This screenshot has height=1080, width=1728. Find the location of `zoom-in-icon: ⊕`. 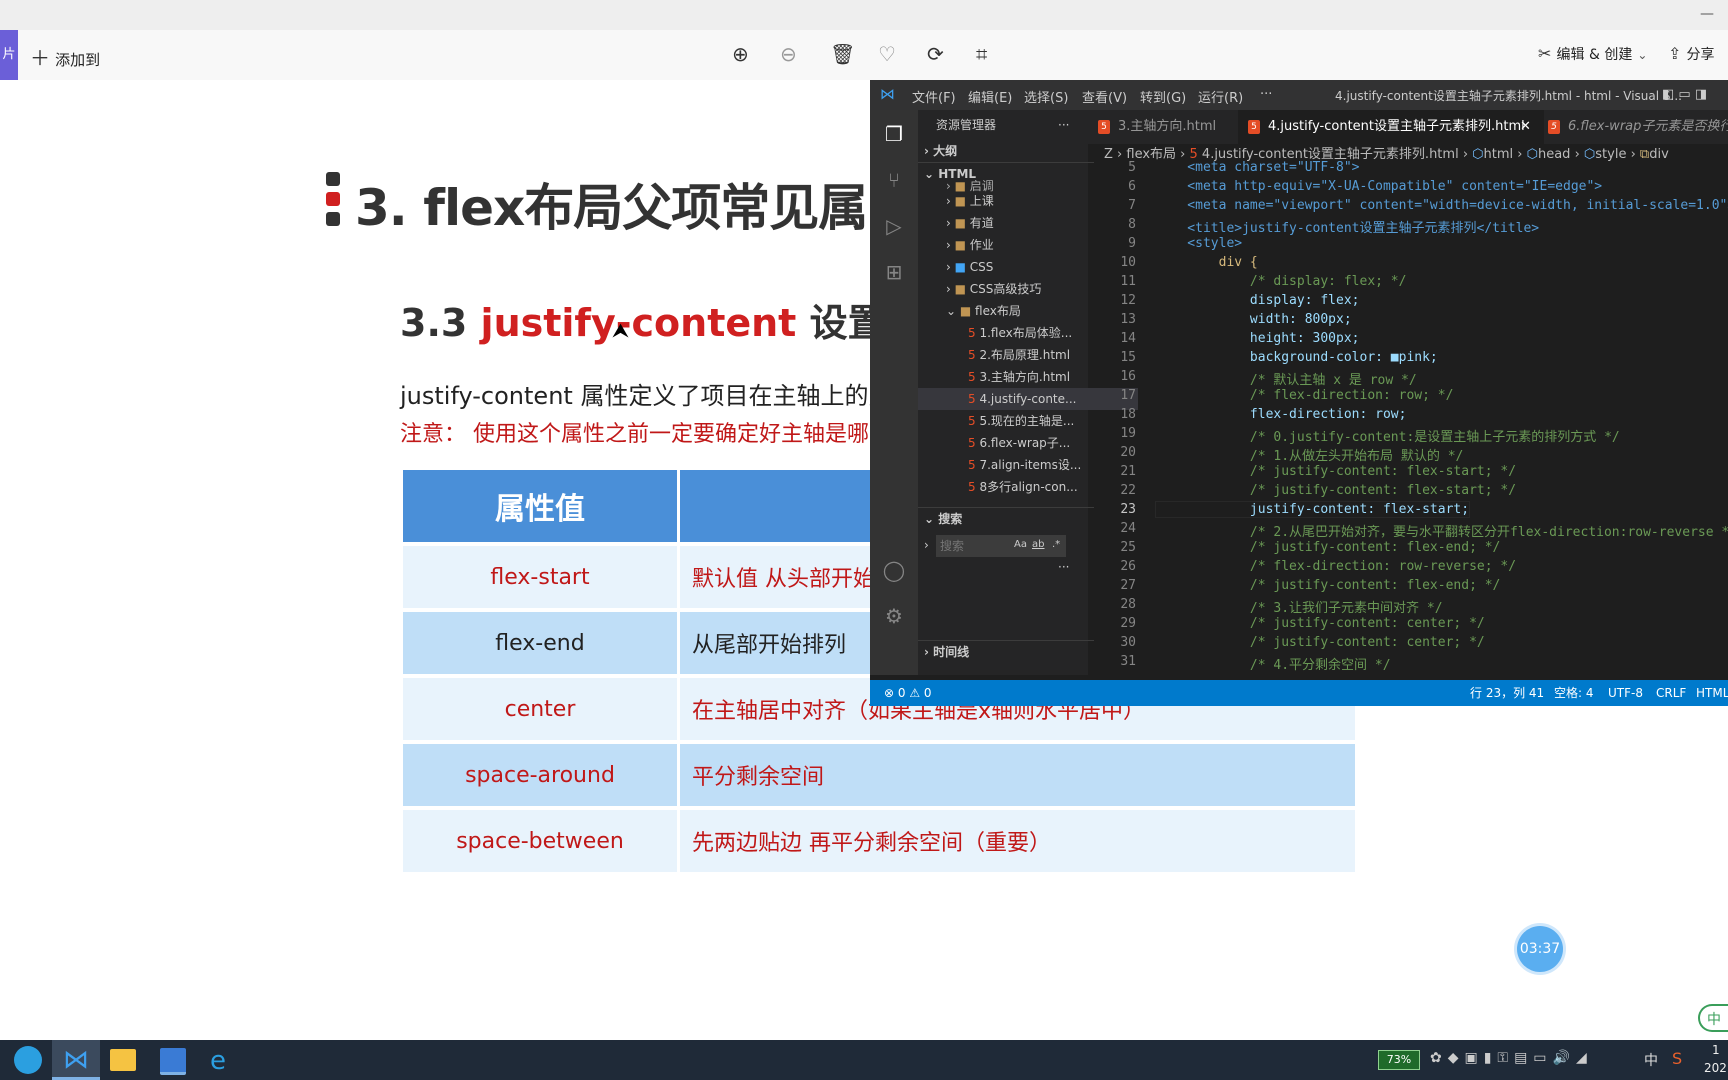

zoom-in-icon: ⊕ is located at coordinates (740, 54).